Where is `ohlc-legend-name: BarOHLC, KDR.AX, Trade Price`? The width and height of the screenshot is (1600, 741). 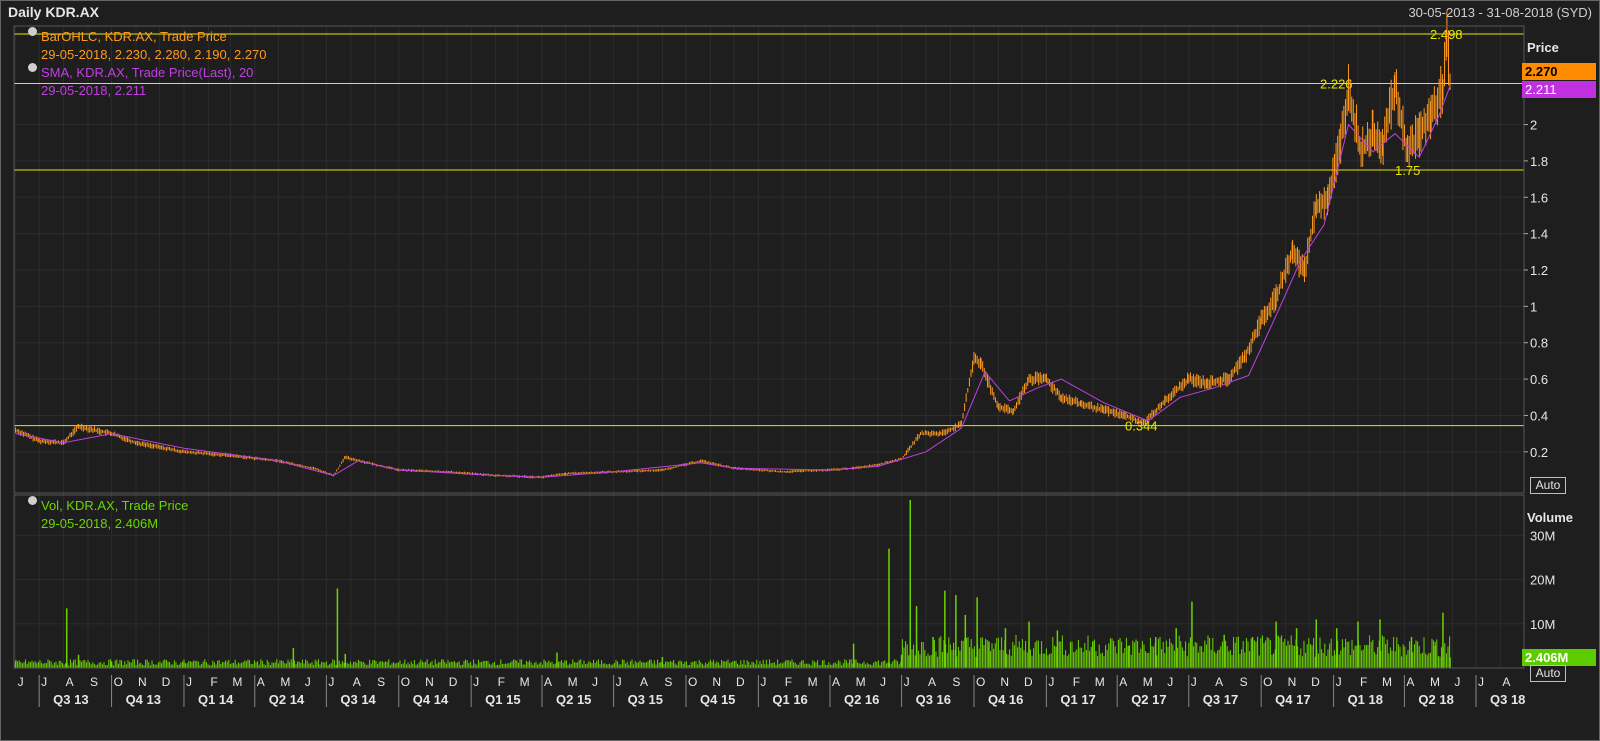
ohlc-legend-name: BarOHLC, KDR.AX, Trade Price is located at coordinates (134, 36).